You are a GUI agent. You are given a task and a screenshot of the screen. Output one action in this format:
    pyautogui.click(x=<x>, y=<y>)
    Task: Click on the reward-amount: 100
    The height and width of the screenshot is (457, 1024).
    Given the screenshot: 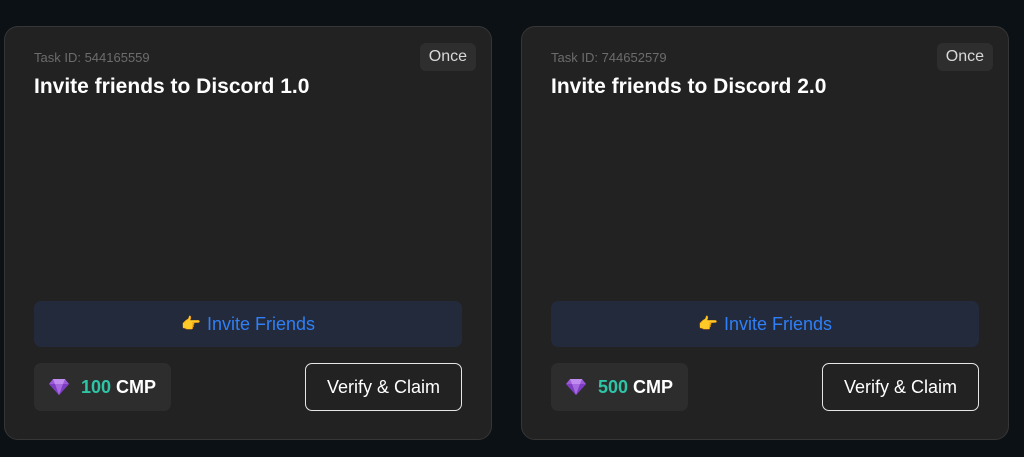 What is the action you would take?
    pyautogui.click(x=96, y=386)
    